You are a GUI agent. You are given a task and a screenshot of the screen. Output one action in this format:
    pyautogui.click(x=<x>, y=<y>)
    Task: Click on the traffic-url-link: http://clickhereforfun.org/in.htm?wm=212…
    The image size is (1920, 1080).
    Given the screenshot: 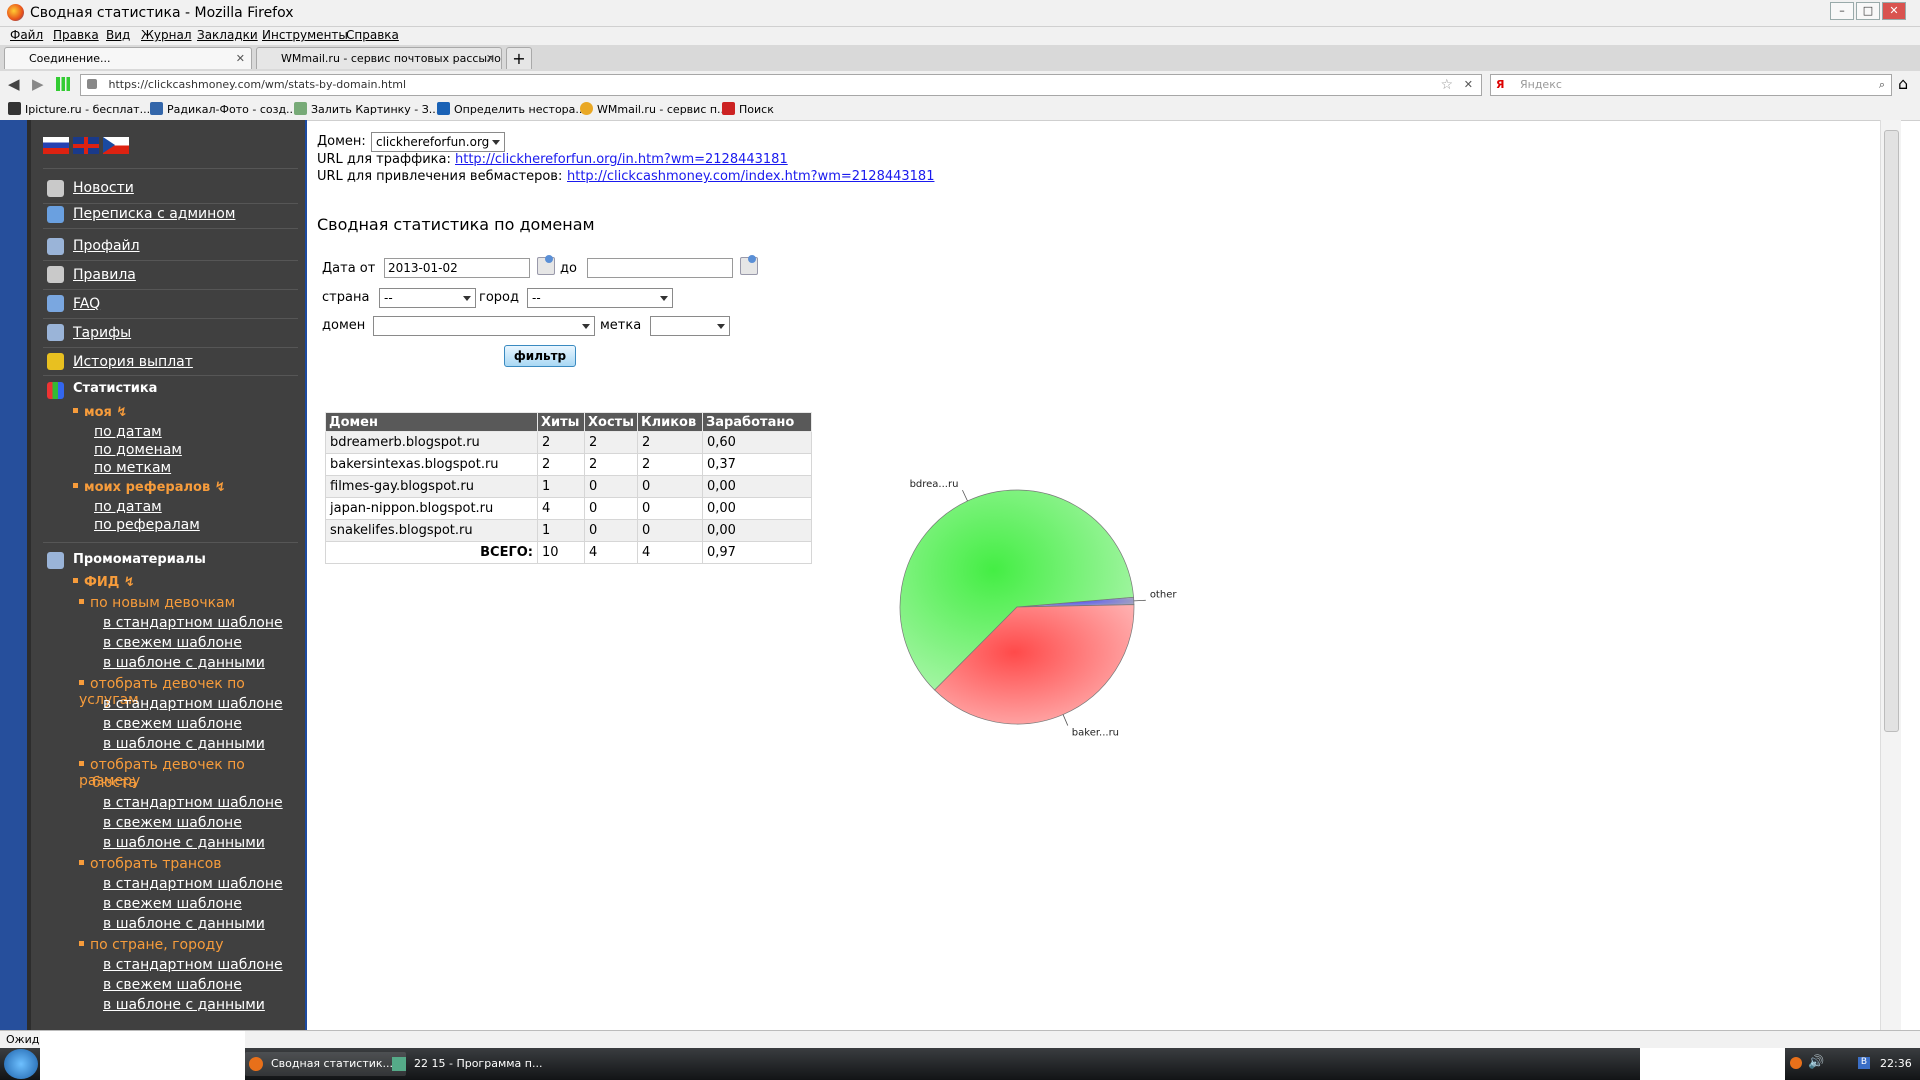 What is the action you would take?
    pyautogui.click(x=621, y=159)
    